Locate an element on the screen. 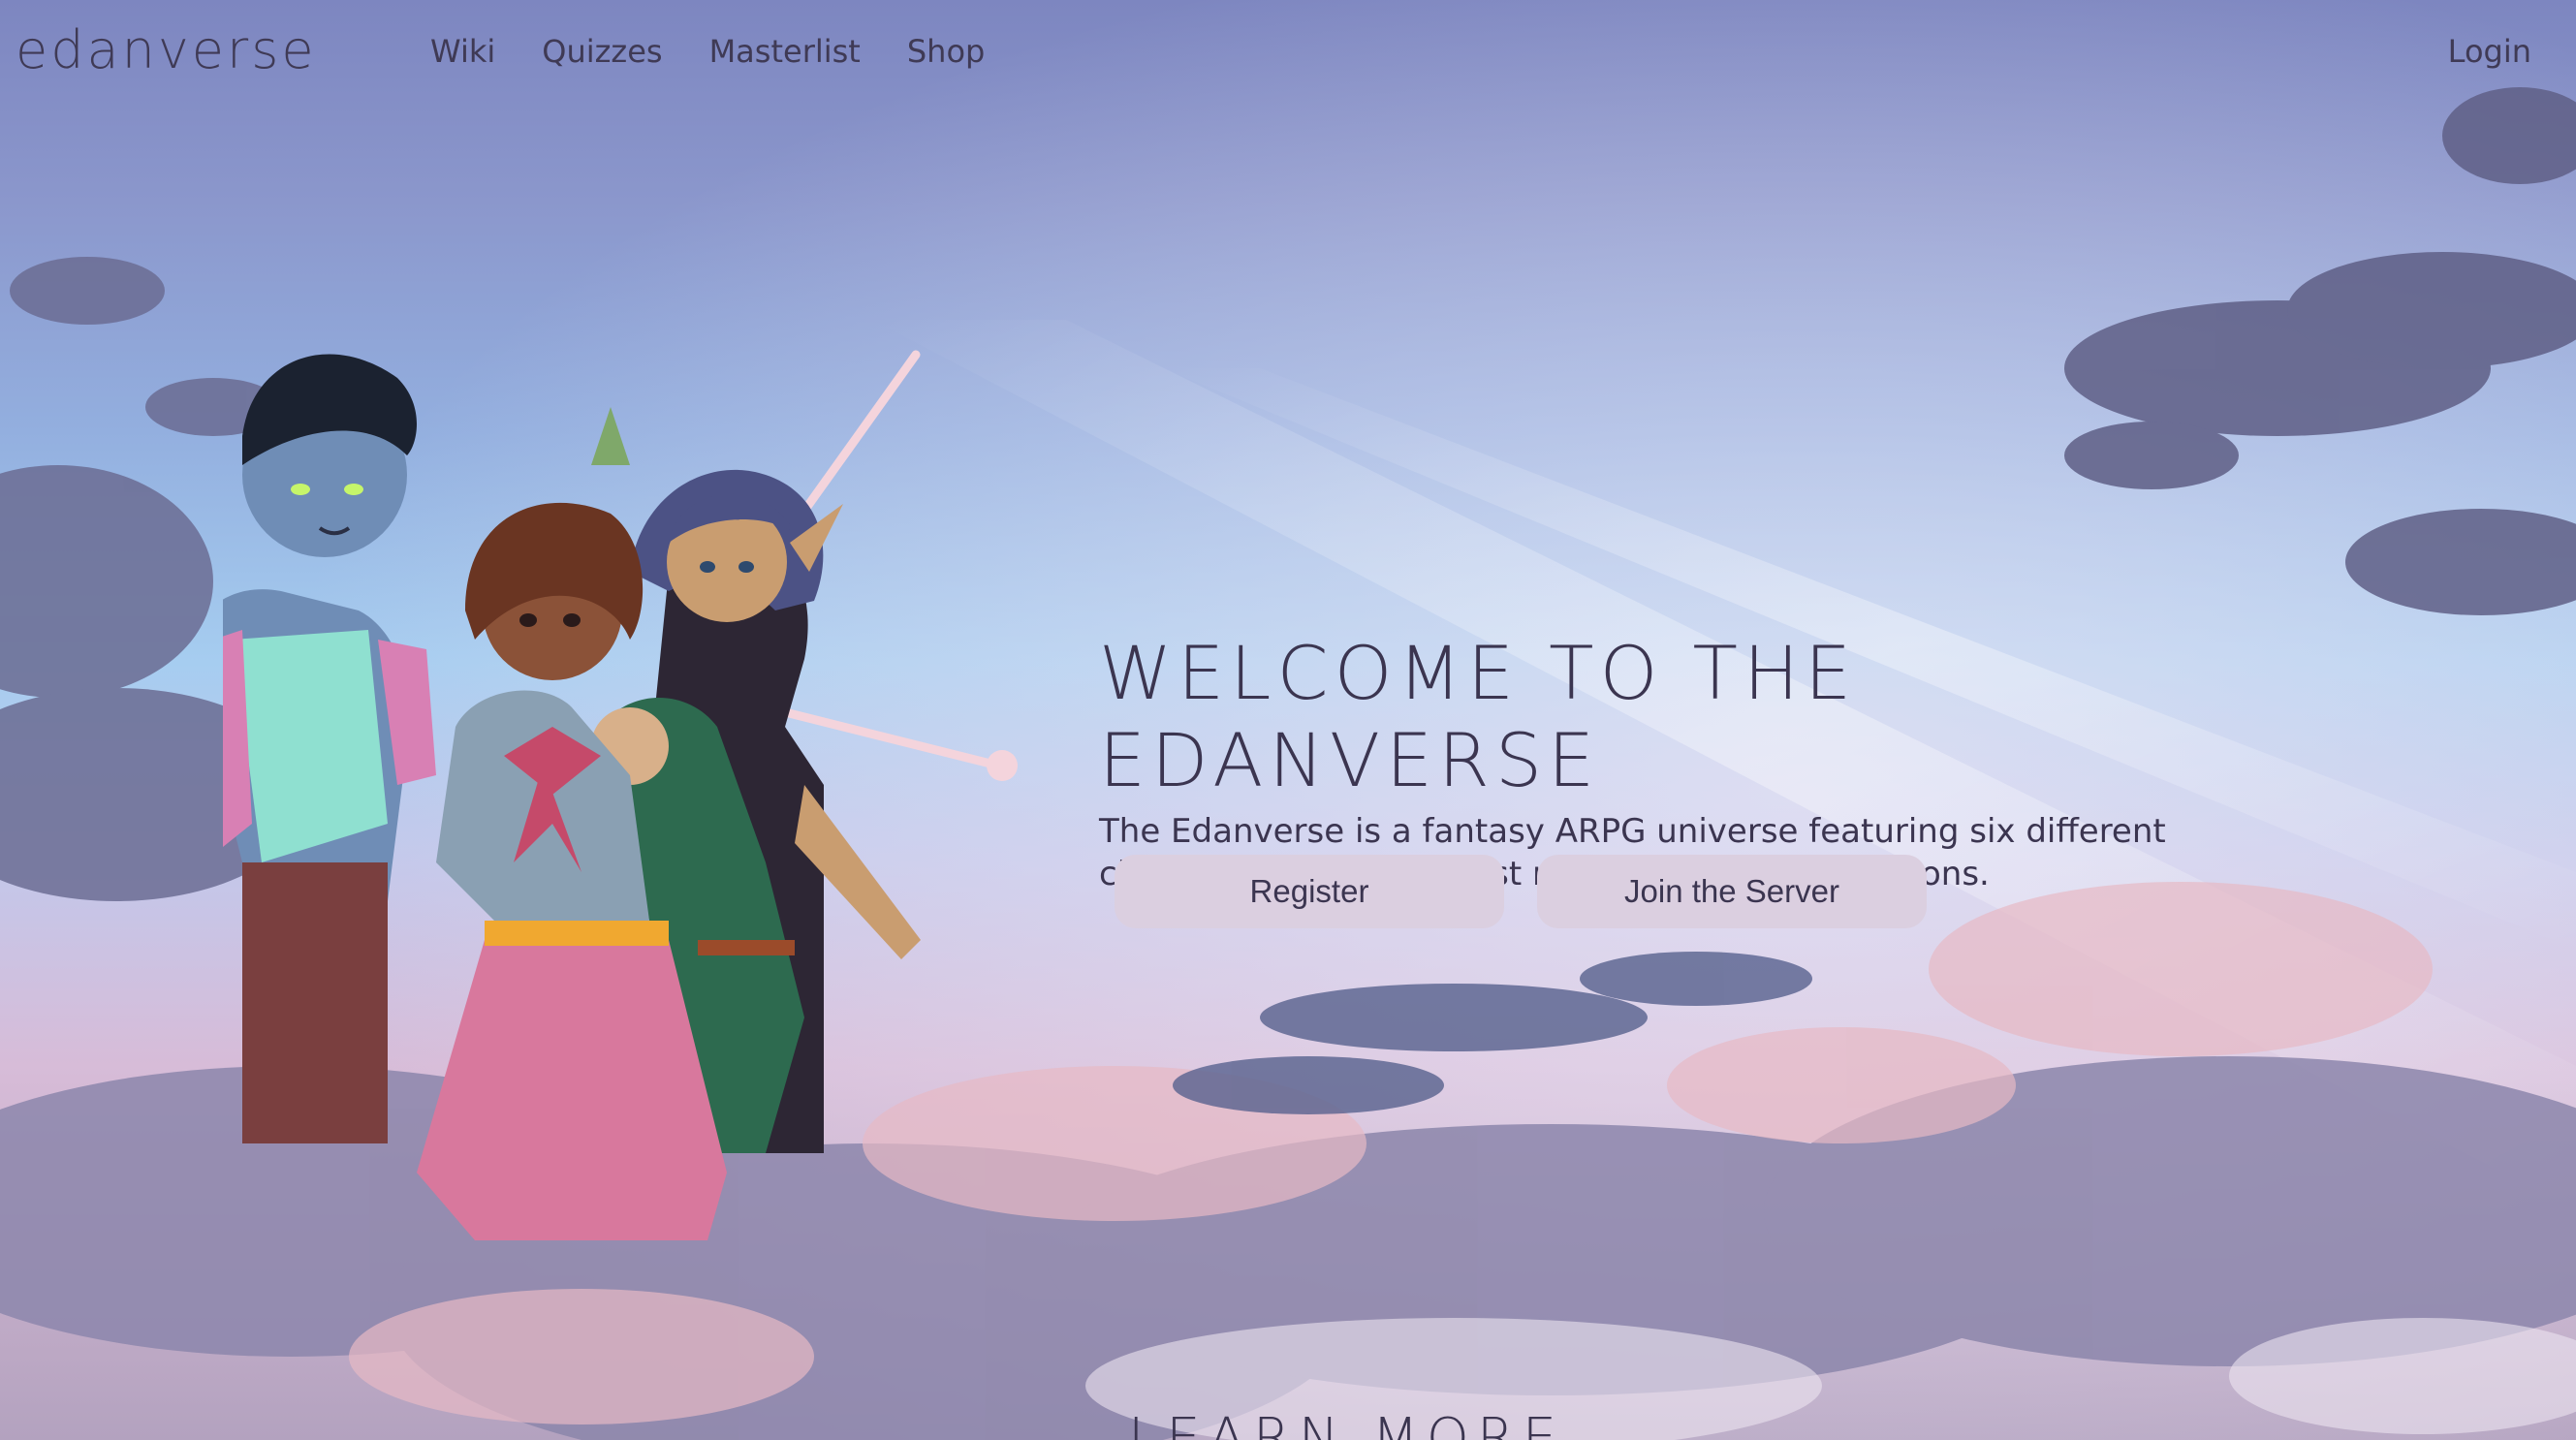 The width and height of the screenshot is (2576, 1440). nav-links: Wiki Quizzes Masterlist Shop is located at coordinates (707, 52).